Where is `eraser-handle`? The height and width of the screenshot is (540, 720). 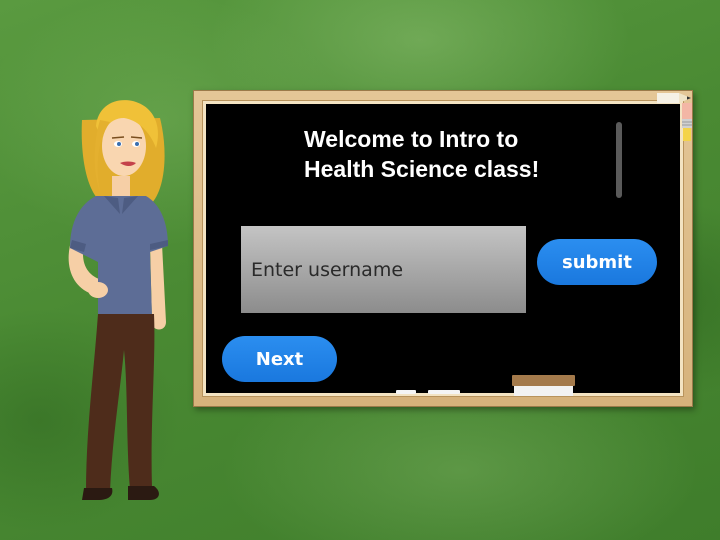 eraser-handle is located at coordinates (543, 380).